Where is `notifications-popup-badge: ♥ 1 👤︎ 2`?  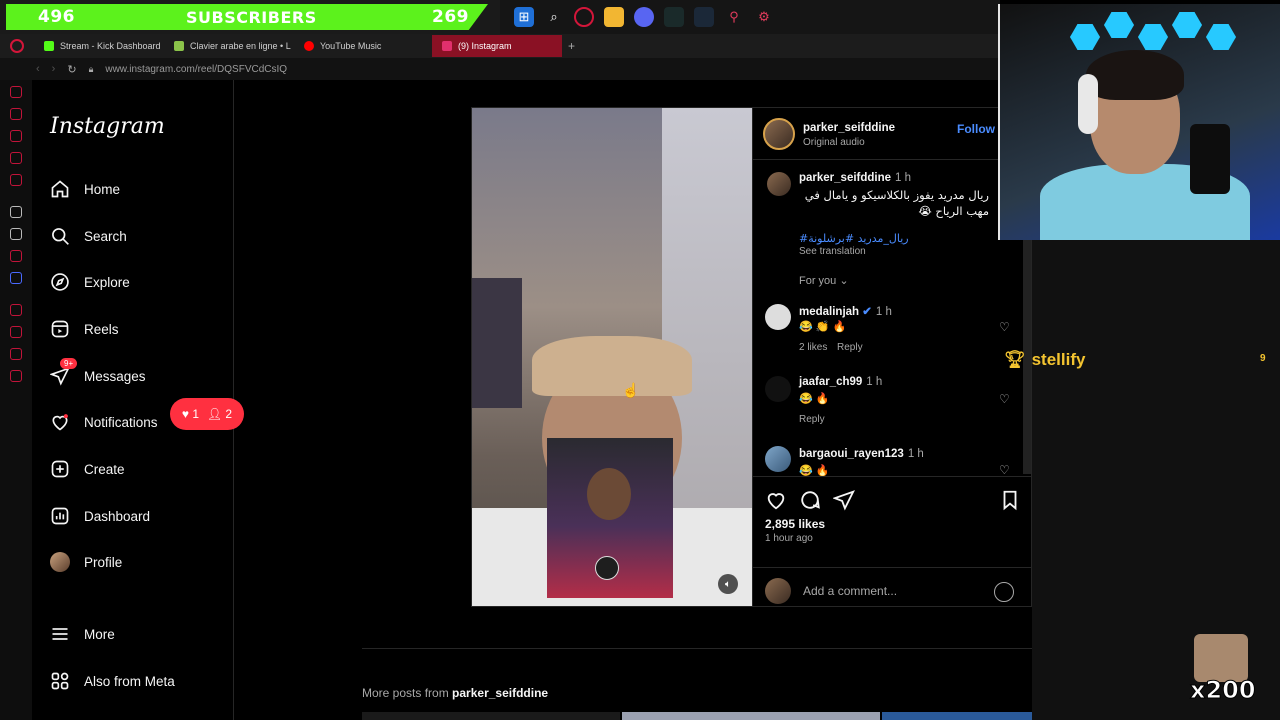 notifications-popup-badge: ♥ 1 👤︎ 2 is located at coordinates (207, 414).